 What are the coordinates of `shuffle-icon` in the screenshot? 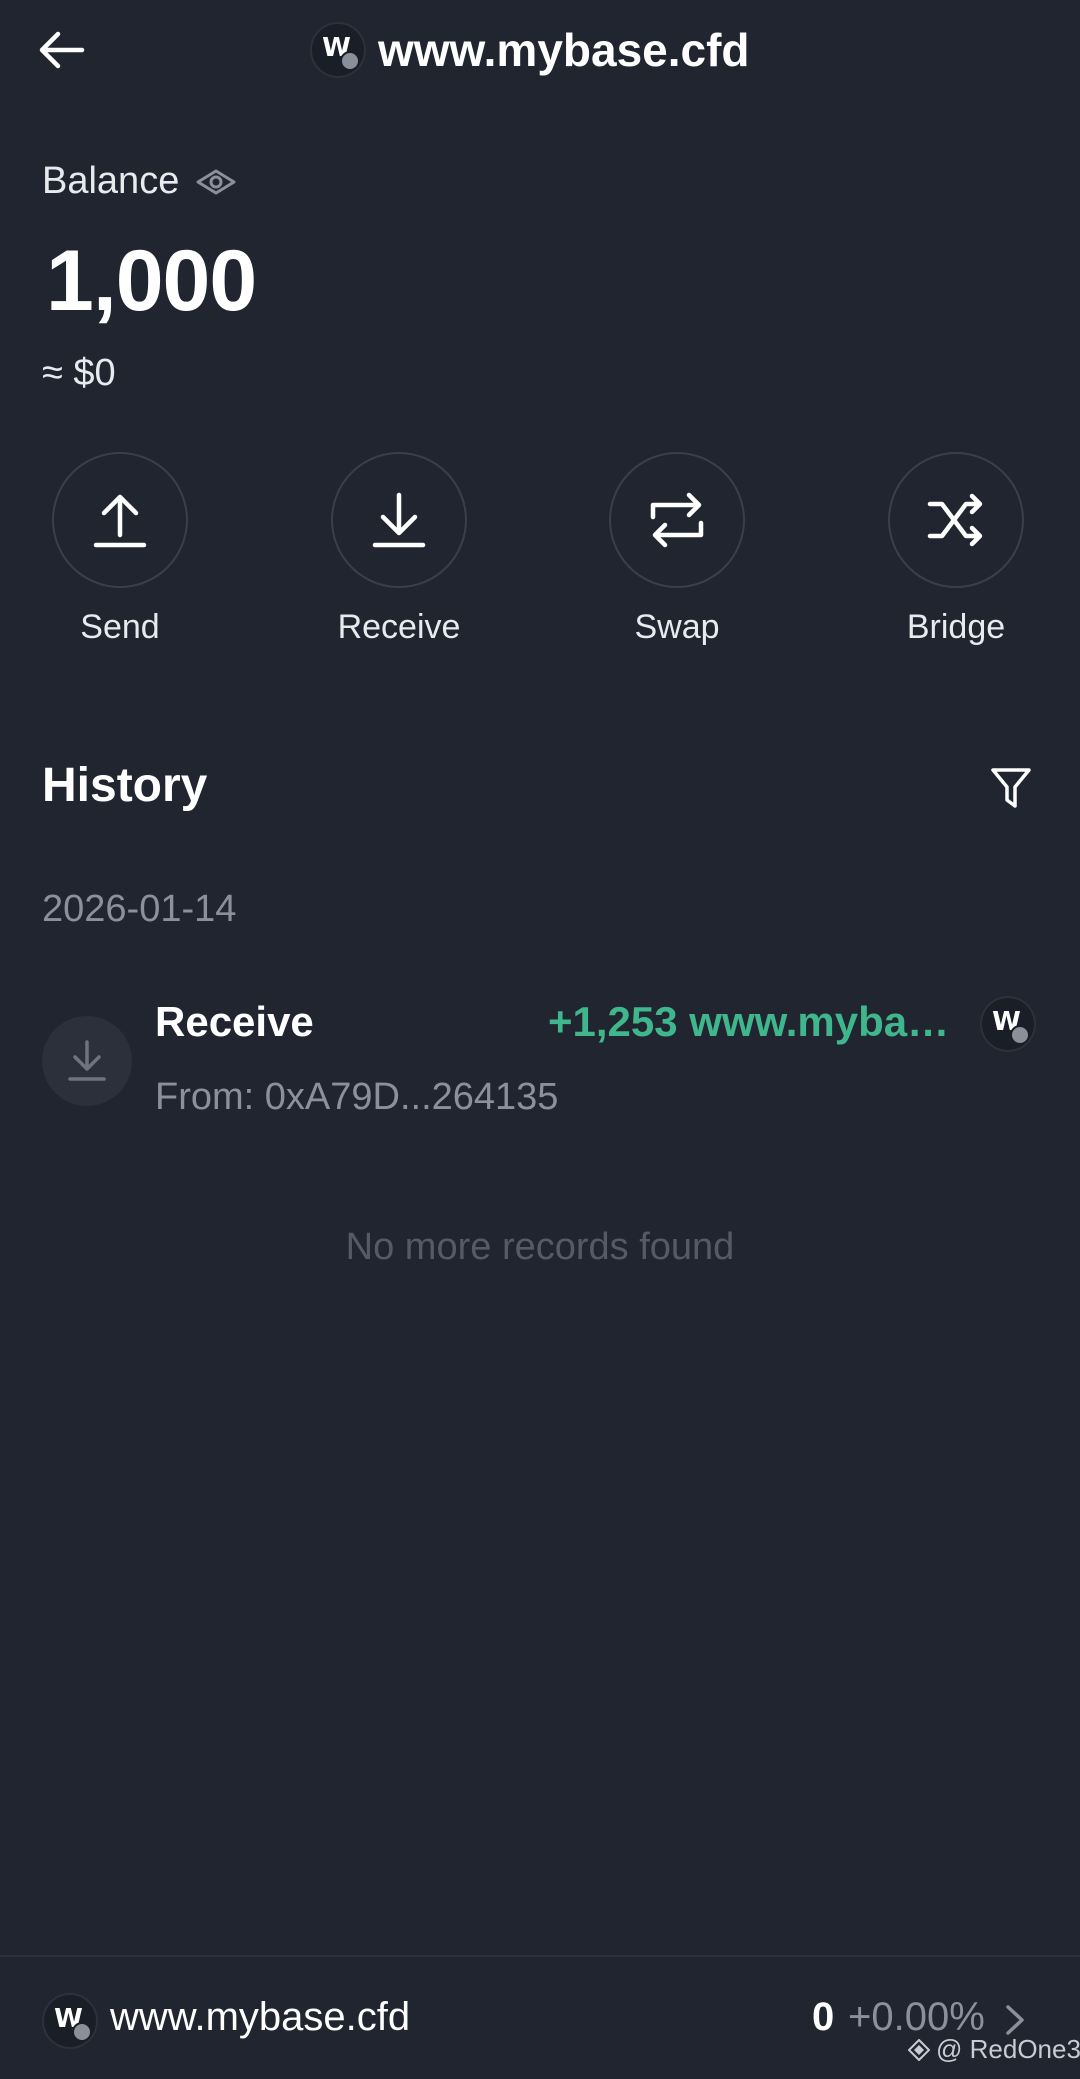 It's located at (955, 520).